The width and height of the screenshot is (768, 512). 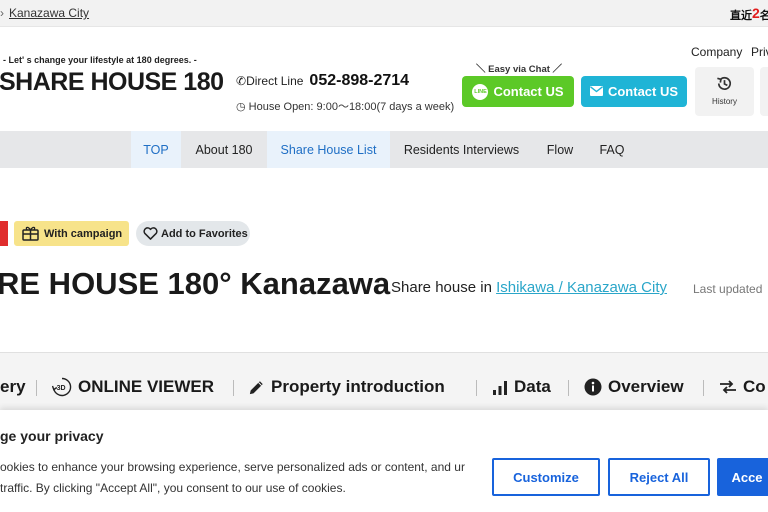 I want to click on nav-residents-interviews: Residents Interviews, so click(x=461, y=149).